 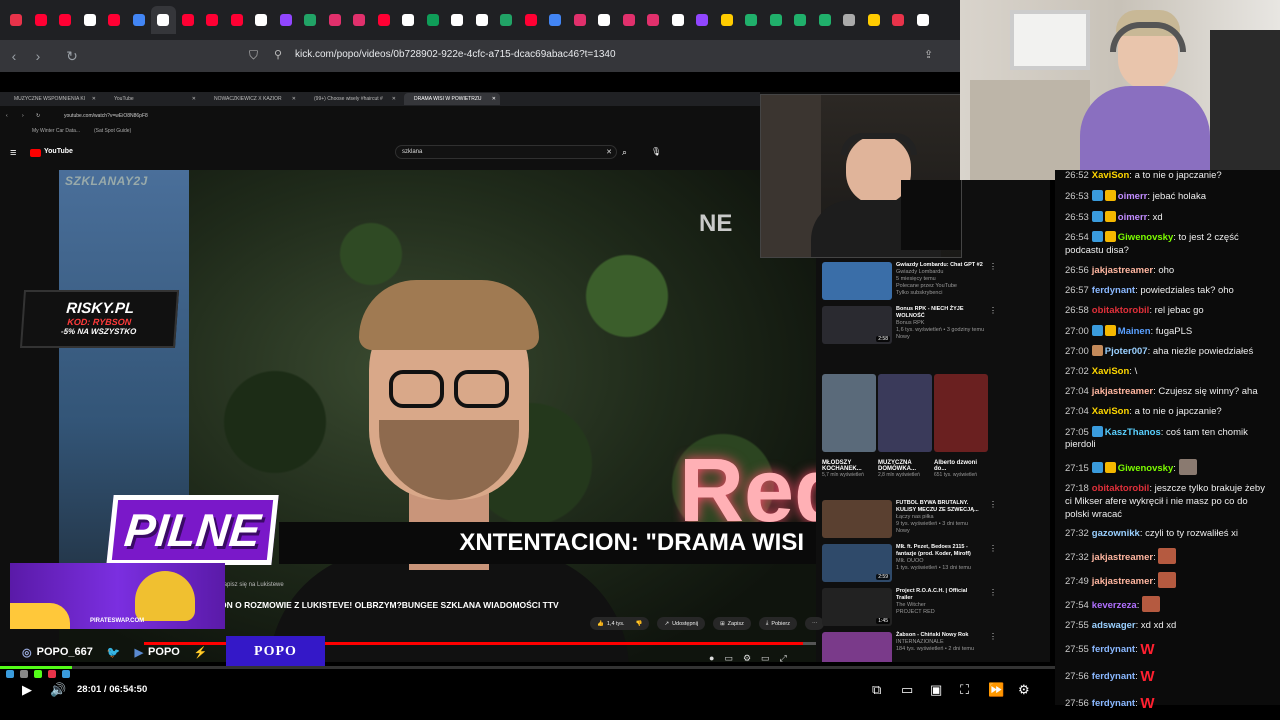 I want to click on chat-username: KaszThanos, so click(x=1133, y=432).